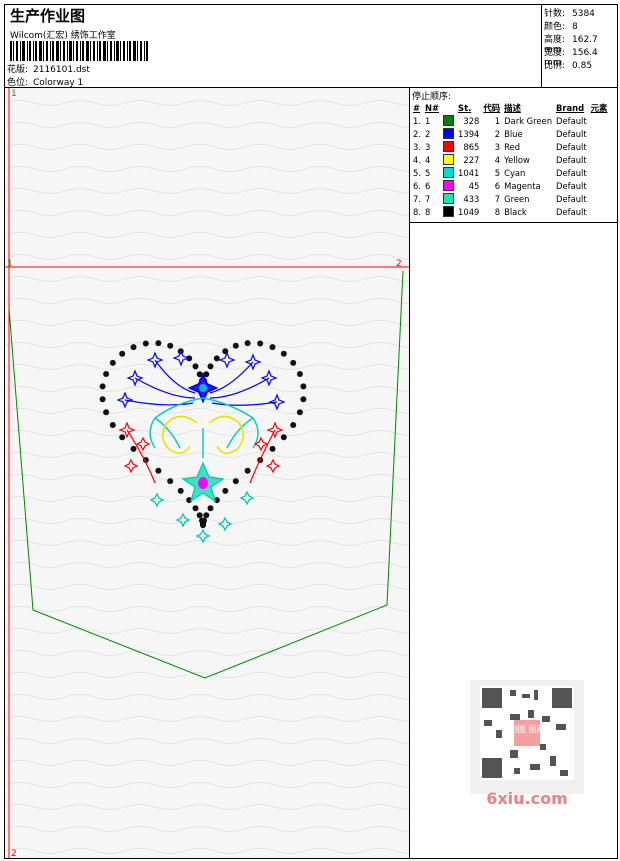 Image resolution: width=620 pixels, height=861 pixels. Describe the element at coordinates (527, 729) in the screenshot. I see `svg-text: 刻图 图网` at that location.